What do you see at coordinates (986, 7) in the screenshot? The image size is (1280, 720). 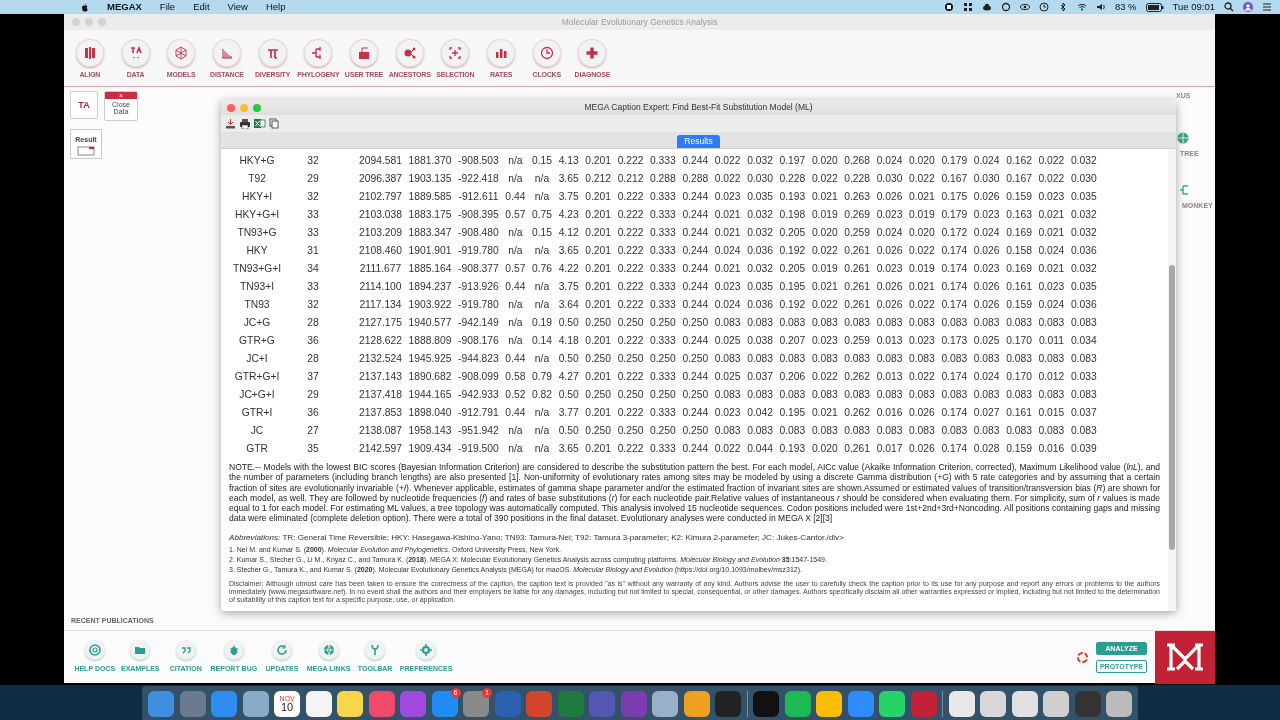 I see `cloud-icon` at bounding box center [986, 7].